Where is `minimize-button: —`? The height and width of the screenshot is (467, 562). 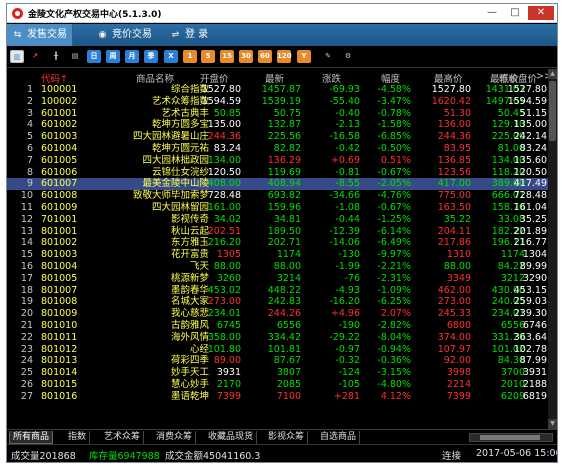 minimize-button: — is located at coordinates (492, 13).